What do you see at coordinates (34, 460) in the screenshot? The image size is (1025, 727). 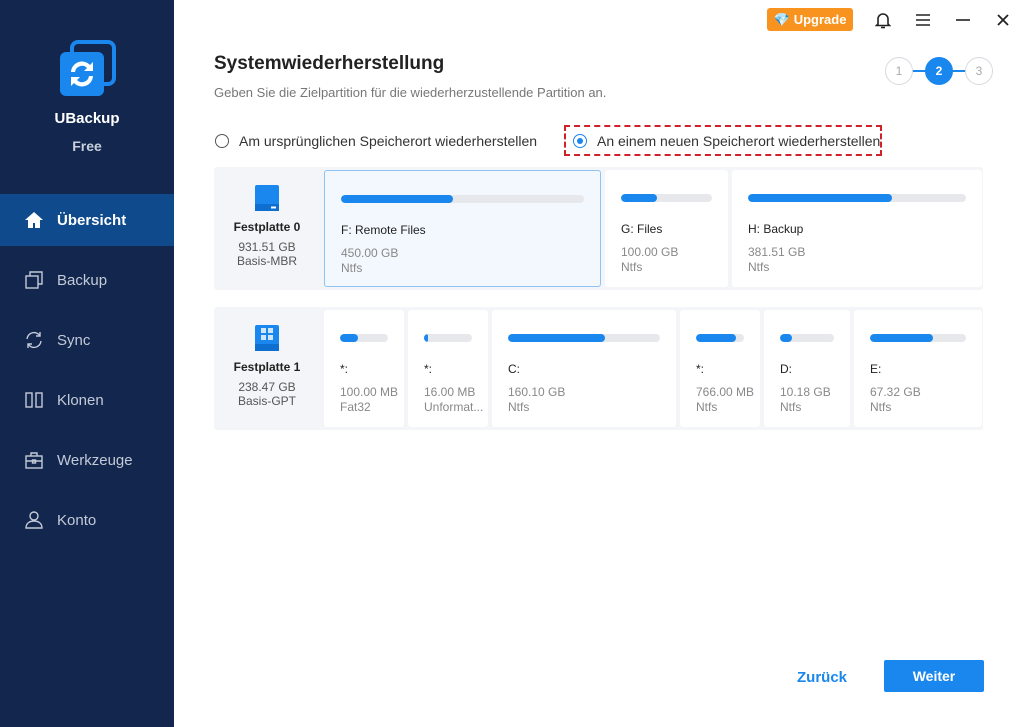 I see `toolbox-icon` at bounding box center [34, 460].